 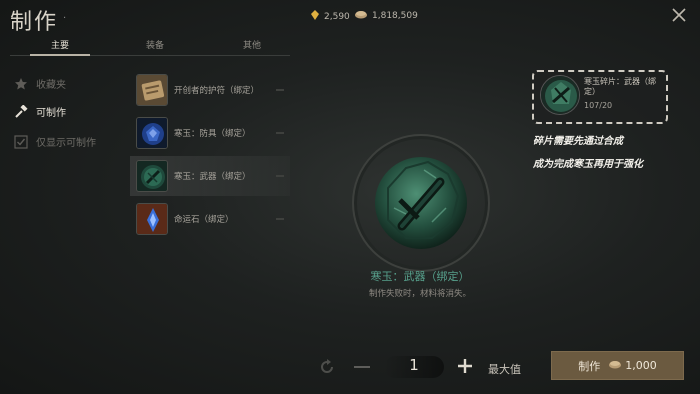 I want to click on material-count: 107/20, so click(x=598, y=105).